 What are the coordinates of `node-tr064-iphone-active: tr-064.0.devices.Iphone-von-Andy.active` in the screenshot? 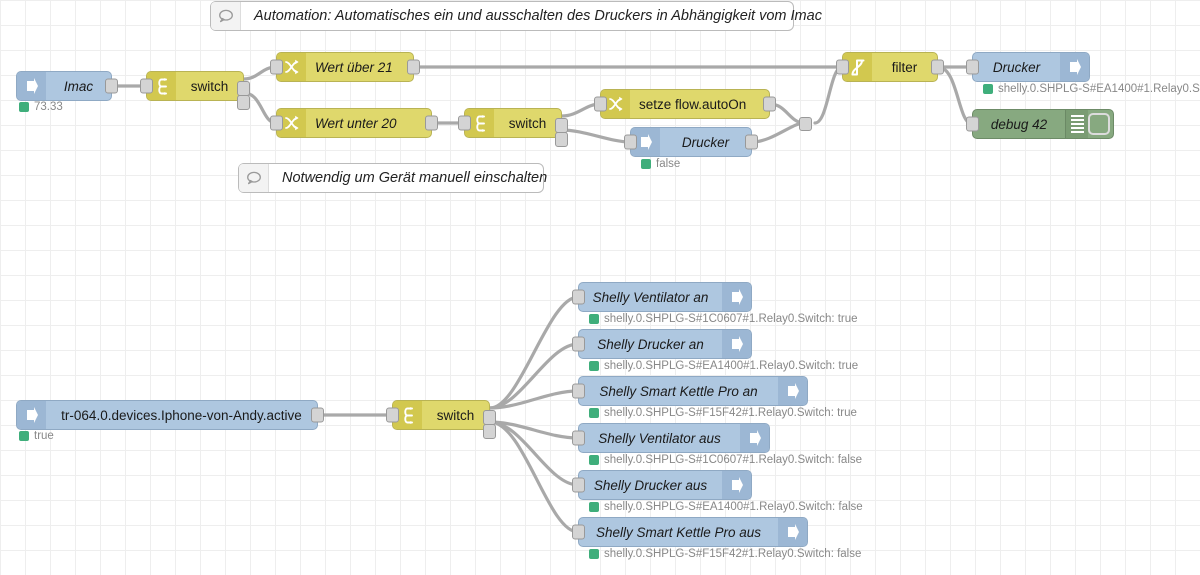 It's located at (170, 415).